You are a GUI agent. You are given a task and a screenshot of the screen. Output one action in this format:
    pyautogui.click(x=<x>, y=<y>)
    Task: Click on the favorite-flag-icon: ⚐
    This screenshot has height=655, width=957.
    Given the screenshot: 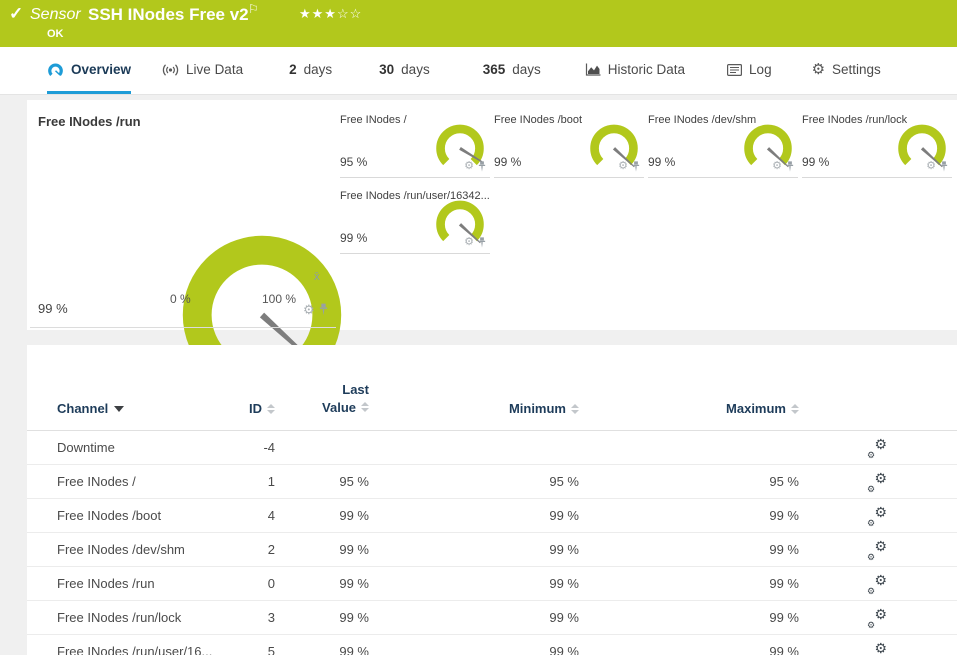 What is the action you would take?
    pyautogui.click(x=253, y=9)
    